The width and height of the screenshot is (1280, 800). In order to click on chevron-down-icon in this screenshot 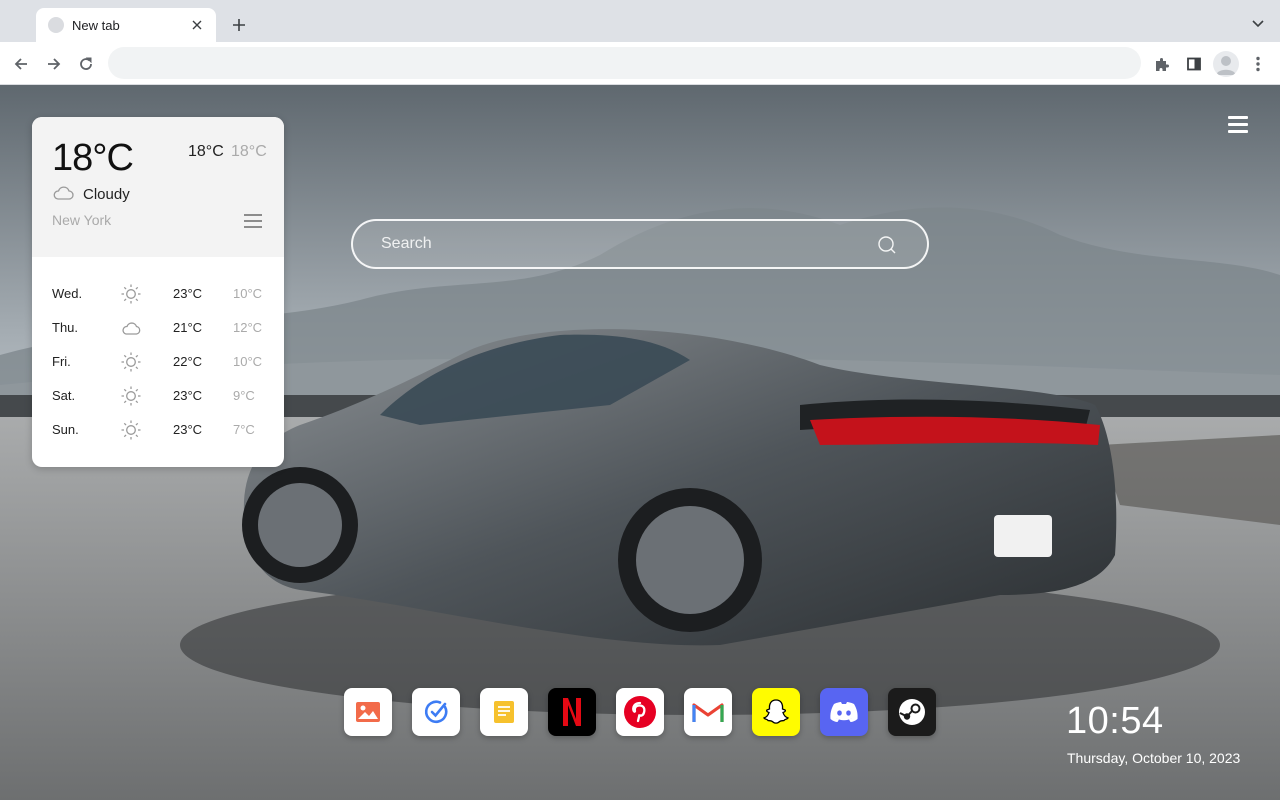, I will do `click(1258, 24)`.